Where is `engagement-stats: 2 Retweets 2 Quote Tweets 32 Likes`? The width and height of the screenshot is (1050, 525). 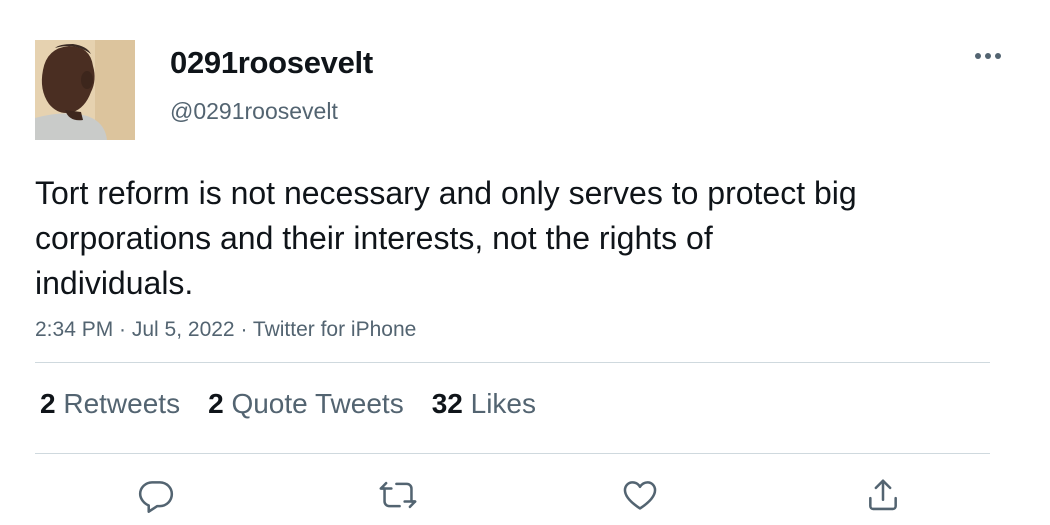 engagement-stats: 2 Retweets 2 Quote Tweets 32 Likes is located at coordinates (302, 404).